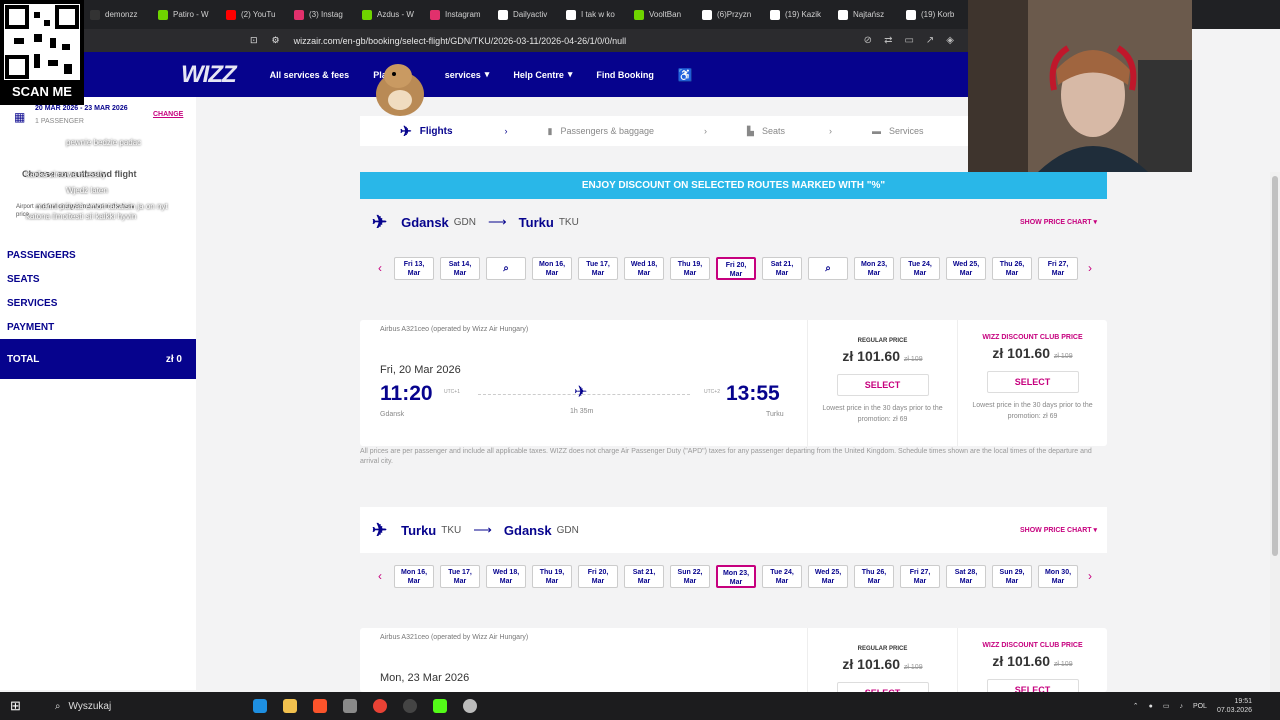 Image resolution: width=1280 pixels, height=720 pixels. What do you see at coordinates (259, 706) in the screenshot?
I see `edge-icon` at bounding box center [259, 706].